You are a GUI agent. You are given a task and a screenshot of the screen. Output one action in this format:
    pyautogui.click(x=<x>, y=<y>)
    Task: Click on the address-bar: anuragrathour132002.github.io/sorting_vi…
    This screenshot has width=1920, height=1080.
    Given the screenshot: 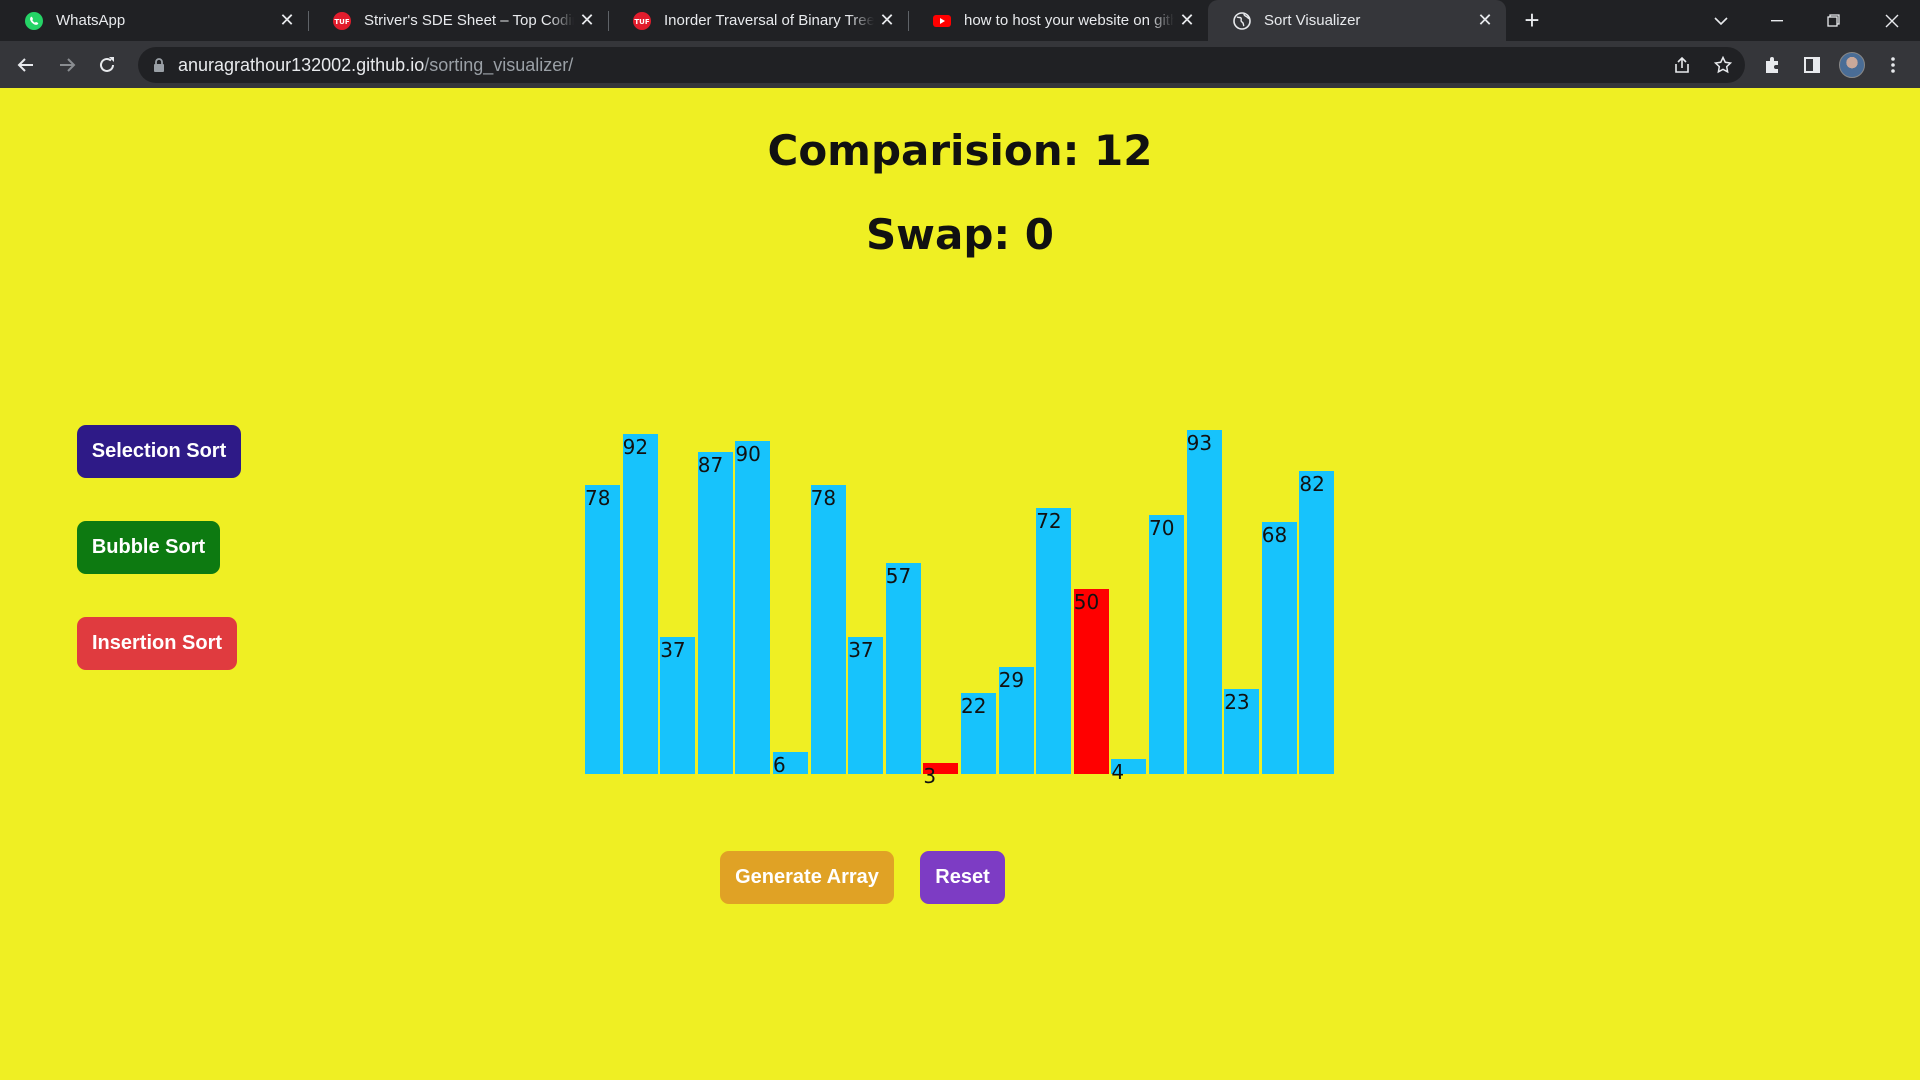 What is the action you would take?
    pyautogui.click(x=941, y=65)
    